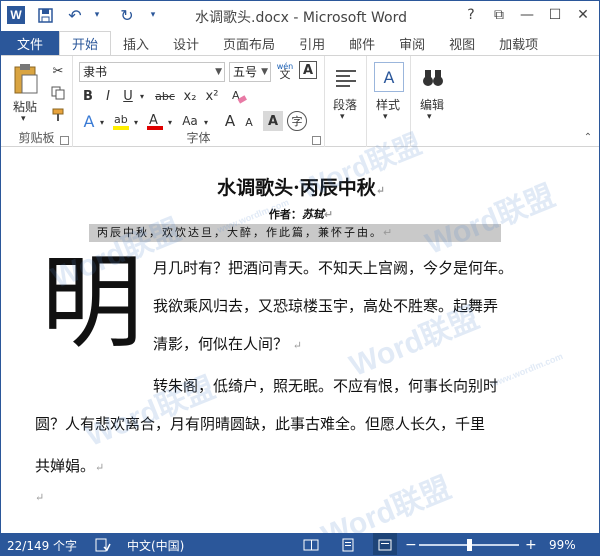  I want to click on body-line-3-text: 清影，何似在人间？, so click(221, 344).